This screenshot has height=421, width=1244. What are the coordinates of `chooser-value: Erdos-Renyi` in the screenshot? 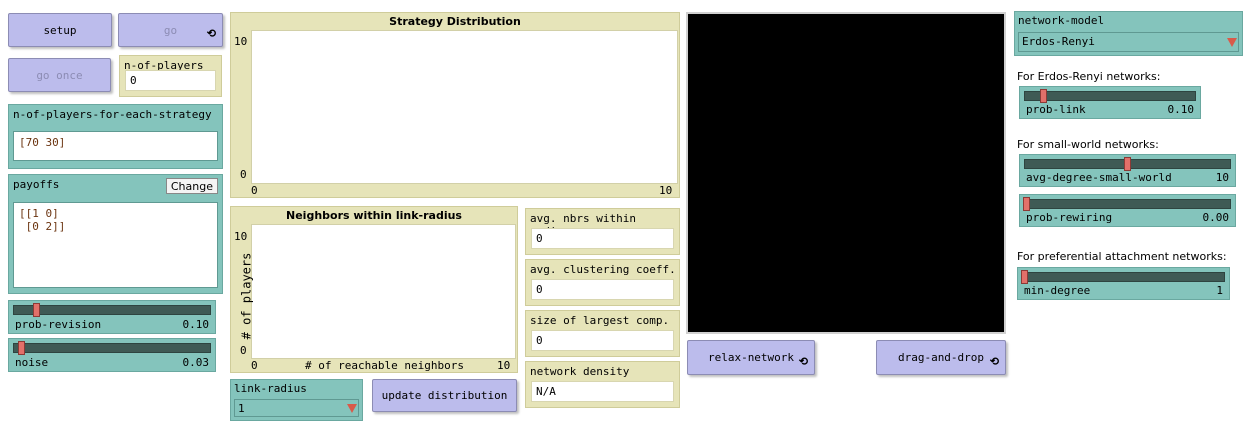 It's located at (1128, 42).